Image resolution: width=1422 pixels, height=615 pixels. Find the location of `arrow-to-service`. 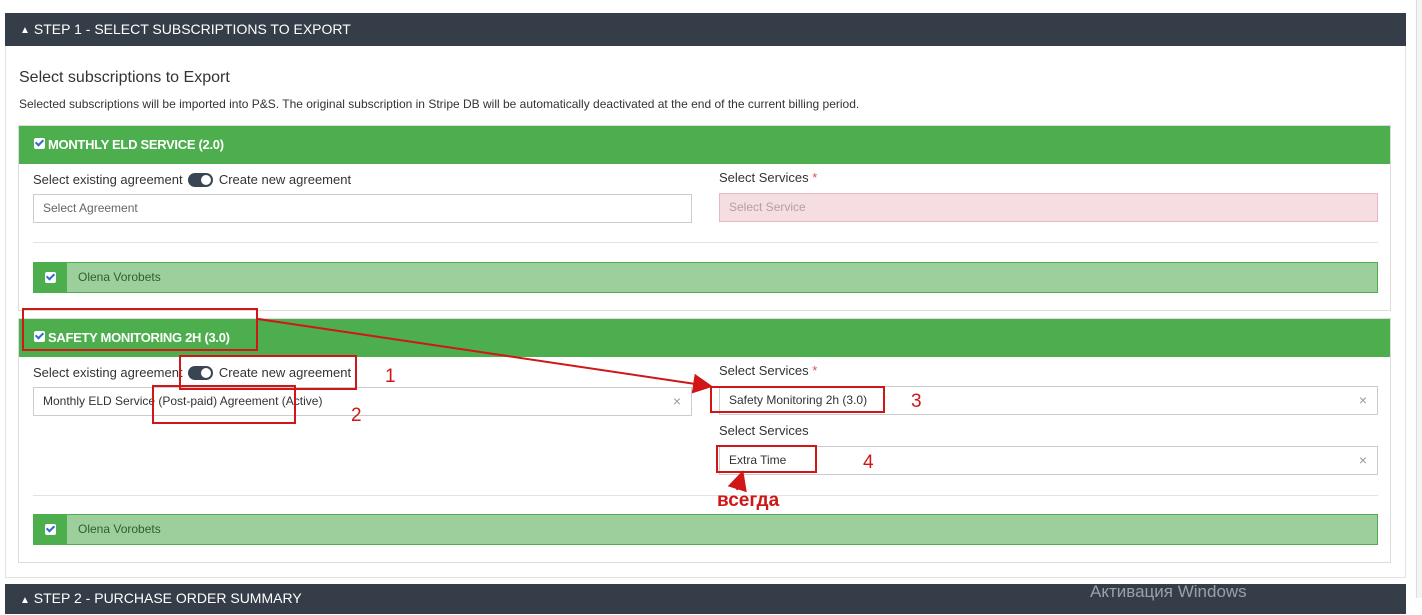

arrow-to-service is located at coordinates (485, 356).